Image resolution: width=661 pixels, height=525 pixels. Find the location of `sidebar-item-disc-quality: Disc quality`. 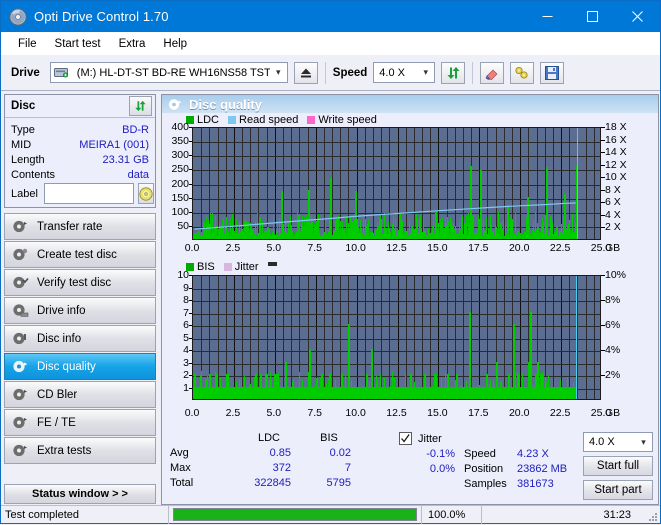

sidebar-item-disc-quality: Disc quality is located at coordinates (80, 366).